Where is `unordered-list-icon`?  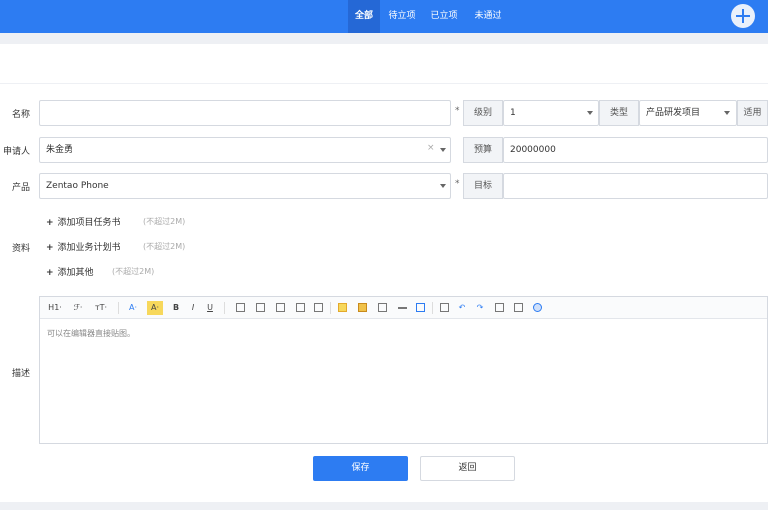 unordered-list-icon is located at coordinates (318, 307).